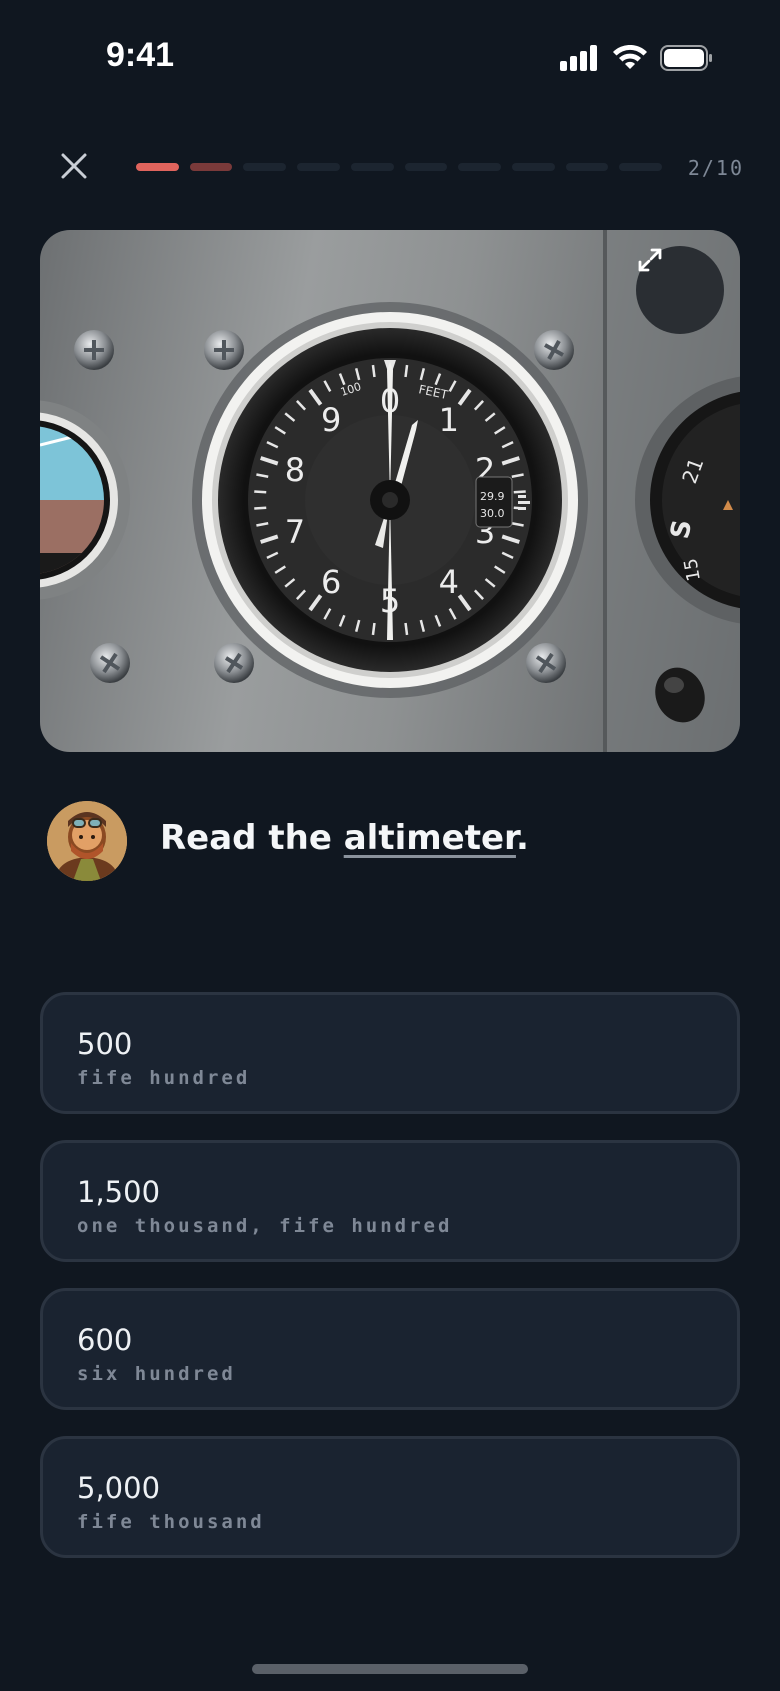 Image resolution: width=780 pixels, height=1691 pixels. What do you see at coordinates (119, 1488) in the screenshot?
I see `answer-value: 5,000` at bounding box center [119, 1488].